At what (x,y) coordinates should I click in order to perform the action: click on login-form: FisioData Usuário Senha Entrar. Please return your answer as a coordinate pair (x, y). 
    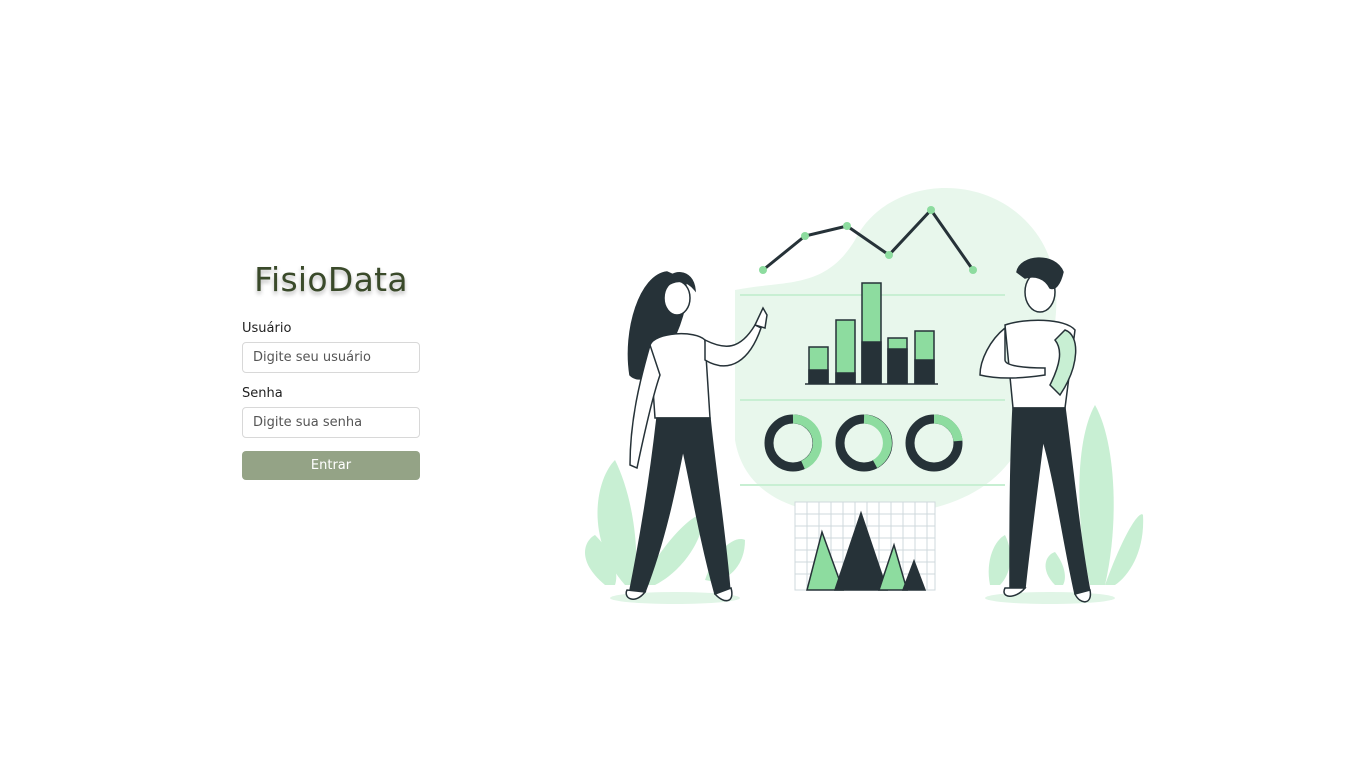
    Looking at the image, I should click on (331, 369).